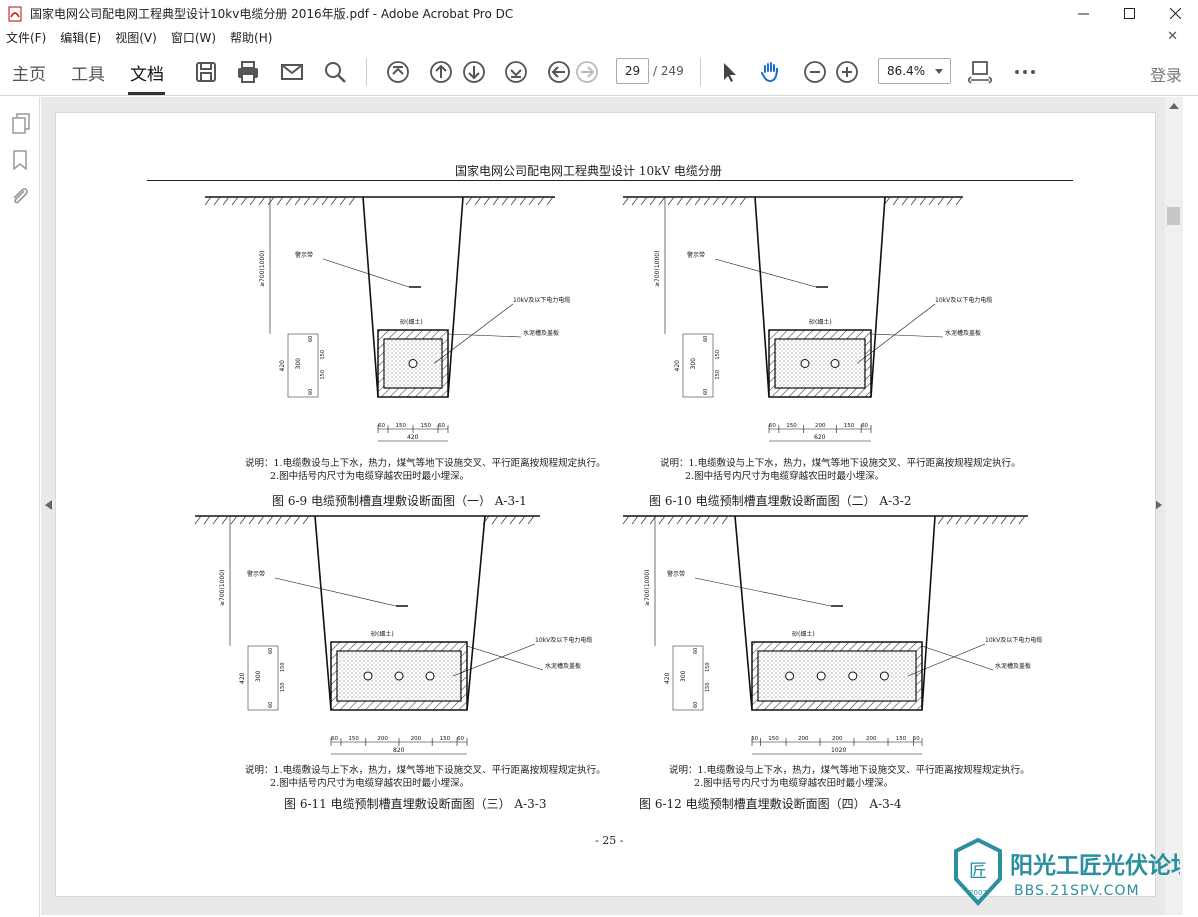 The height and width of the screenshot is (917, 1198). Describe the element at coordinates (980, 72) in the screenshot. I see `fit-page-icon` at that location.